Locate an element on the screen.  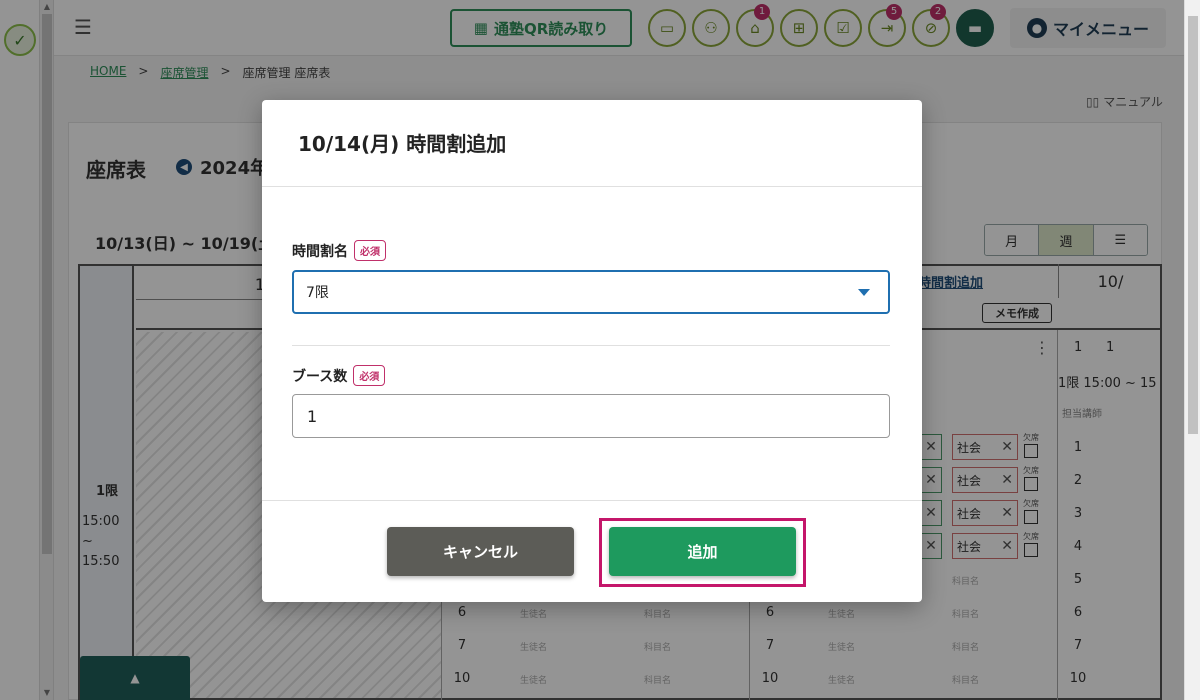
cancel-button: キャンセル is located at coordinates (480, 551).